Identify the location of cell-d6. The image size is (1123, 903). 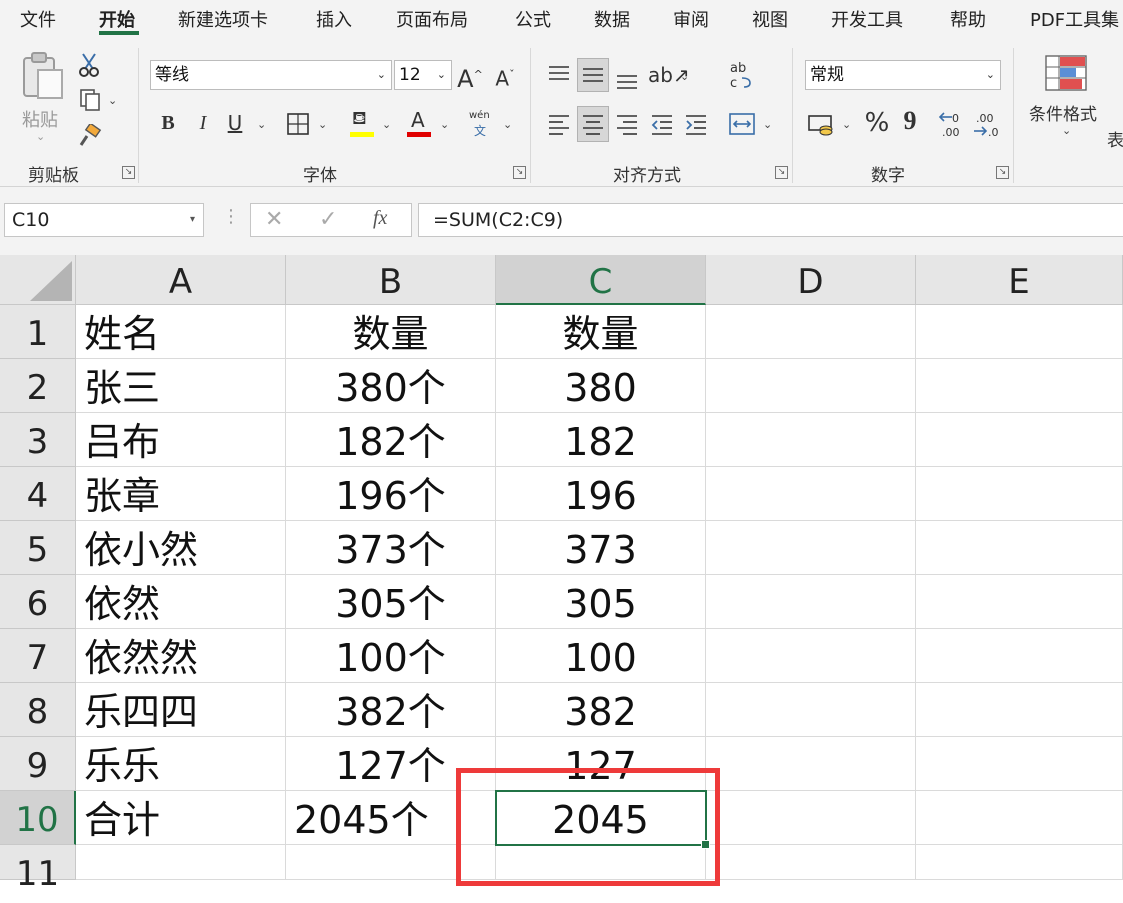
(811, 602).